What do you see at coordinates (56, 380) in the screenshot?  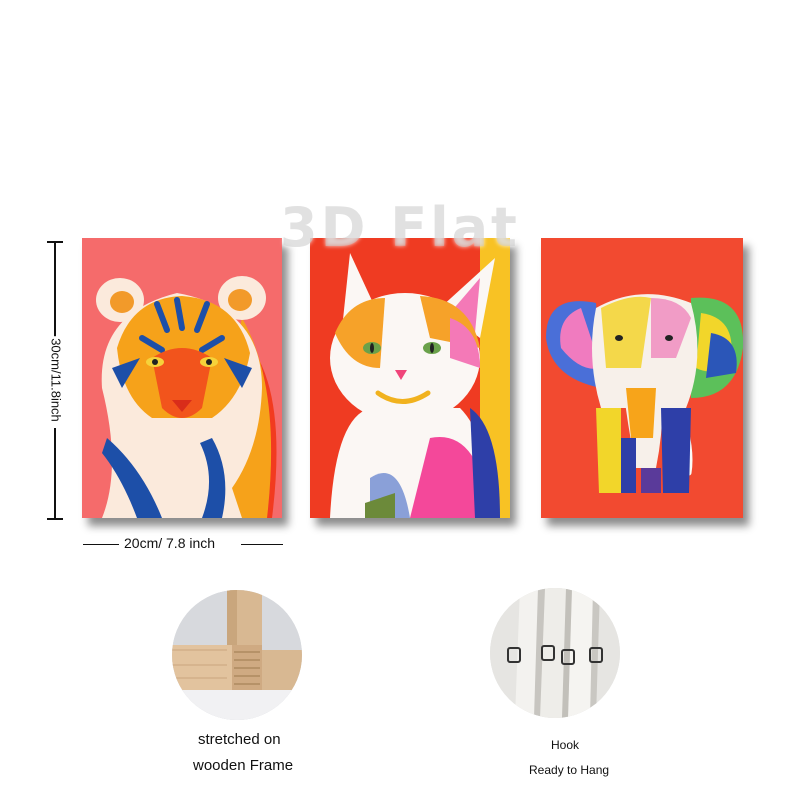 I see `height-label: 30cm/11.8inch` at bounding box center [56, 380].